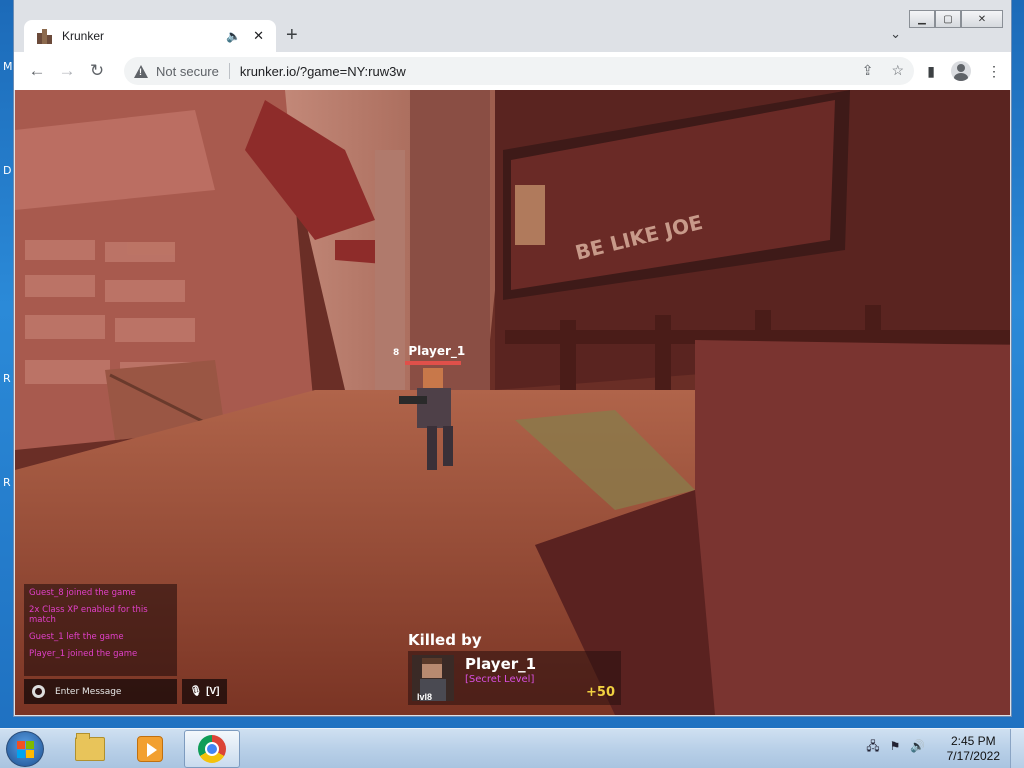 The image size is (1024, 768). I want to click on network-icon: 🖧, so click(873, 746).